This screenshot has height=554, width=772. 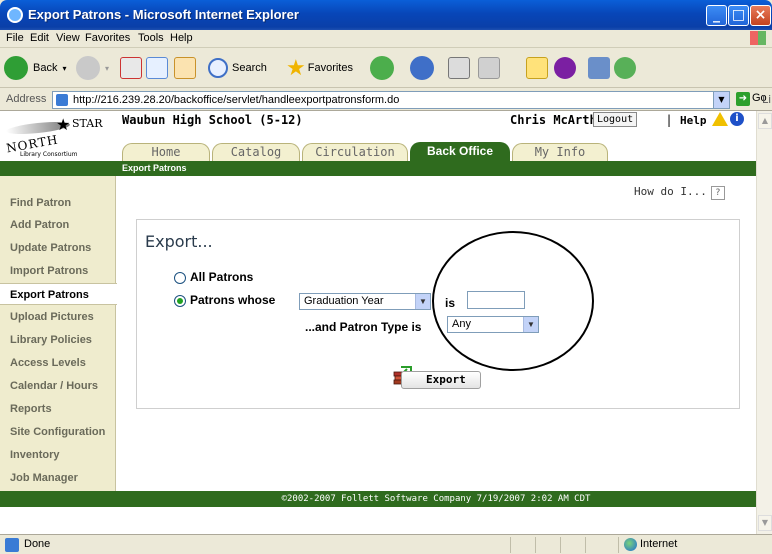 I want to click on school-name: Waubun High School (5-12), so click(x=212, y=120).